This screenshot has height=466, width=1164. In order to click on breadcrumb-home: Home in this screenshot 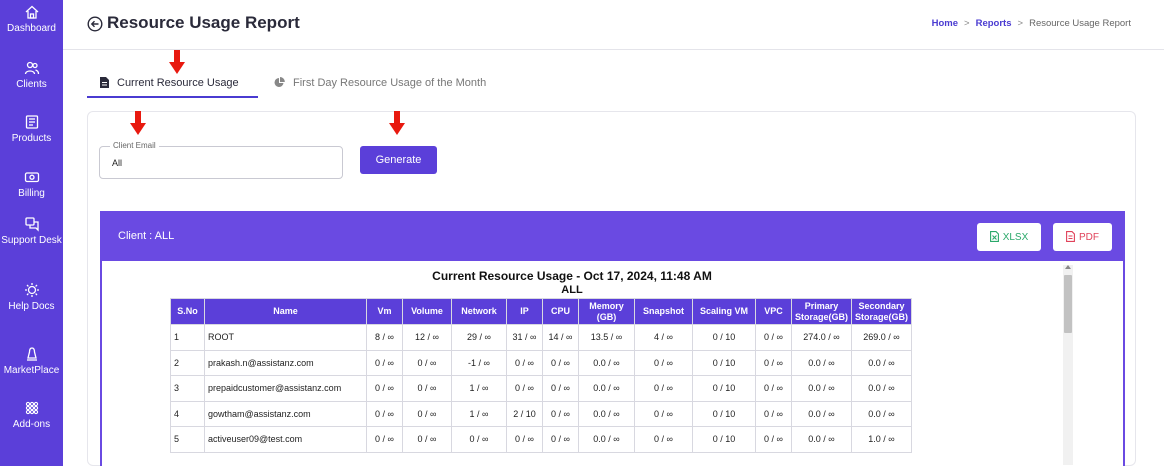, I will do `click(945, 23)`.